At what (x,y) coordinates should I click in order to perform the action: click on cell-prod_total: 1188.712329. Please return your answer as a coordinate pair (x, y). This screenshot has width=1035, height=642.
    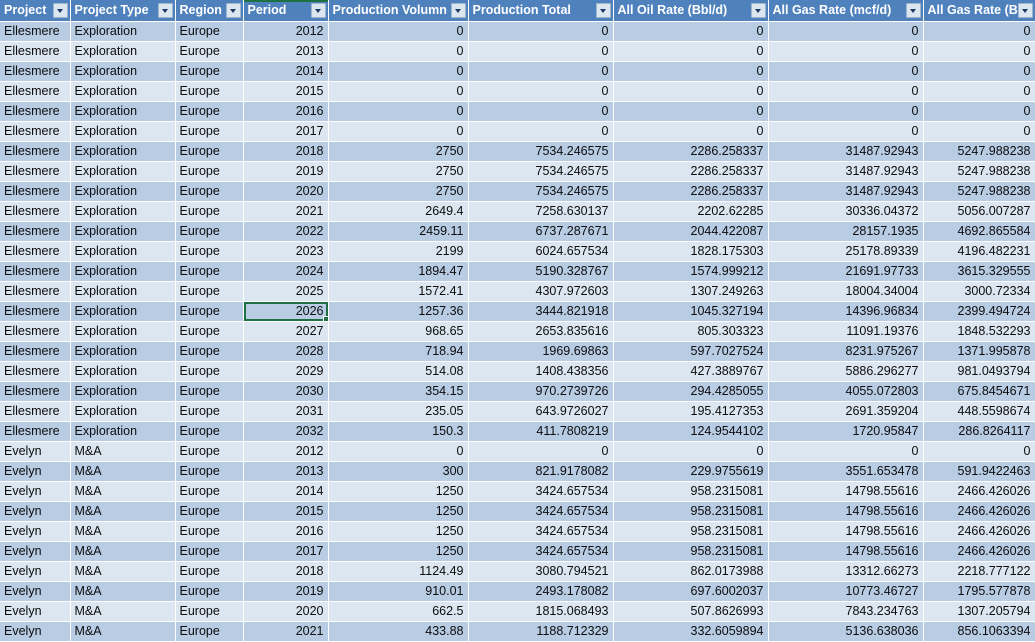
    Looking at the image, I should click on (541, 631).